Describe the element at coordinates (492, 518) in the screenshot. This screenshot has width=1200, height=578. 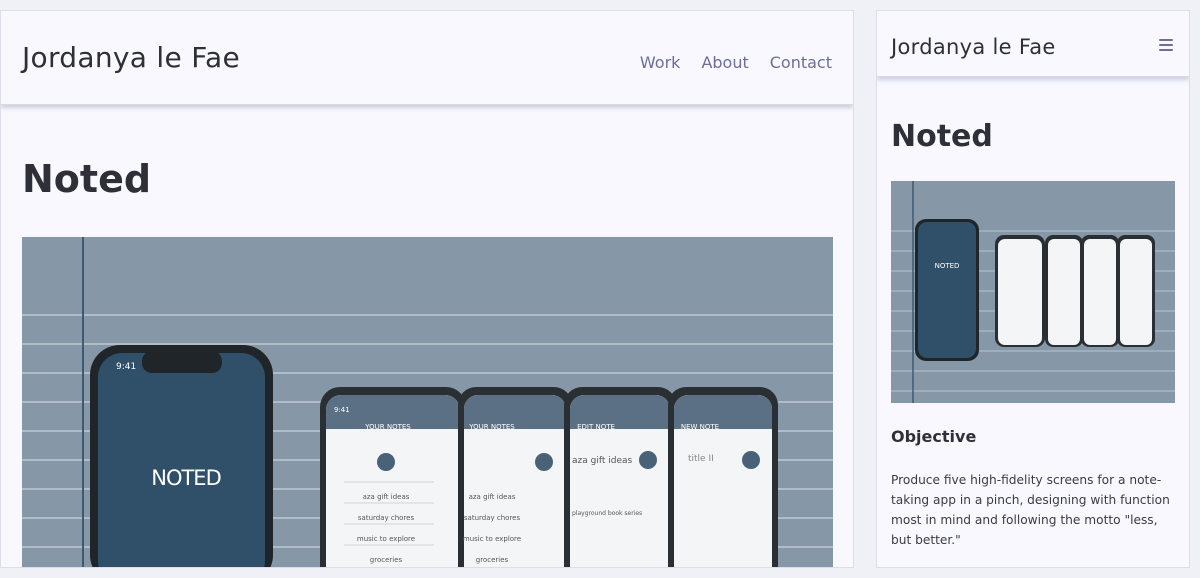
I see `phone2-item-2: saturday chores` at that location.